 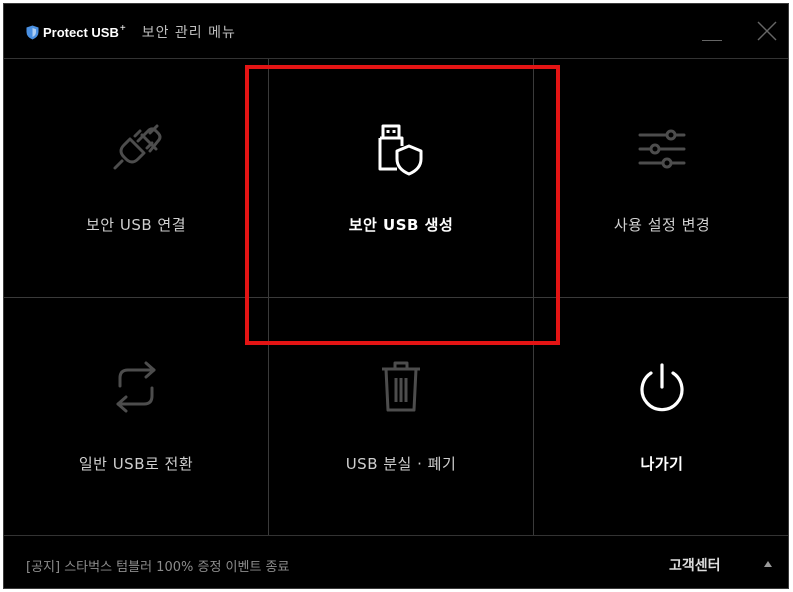 I want to click on menu-item-create: 보안 USB 생성, so click(x=401, y=178).